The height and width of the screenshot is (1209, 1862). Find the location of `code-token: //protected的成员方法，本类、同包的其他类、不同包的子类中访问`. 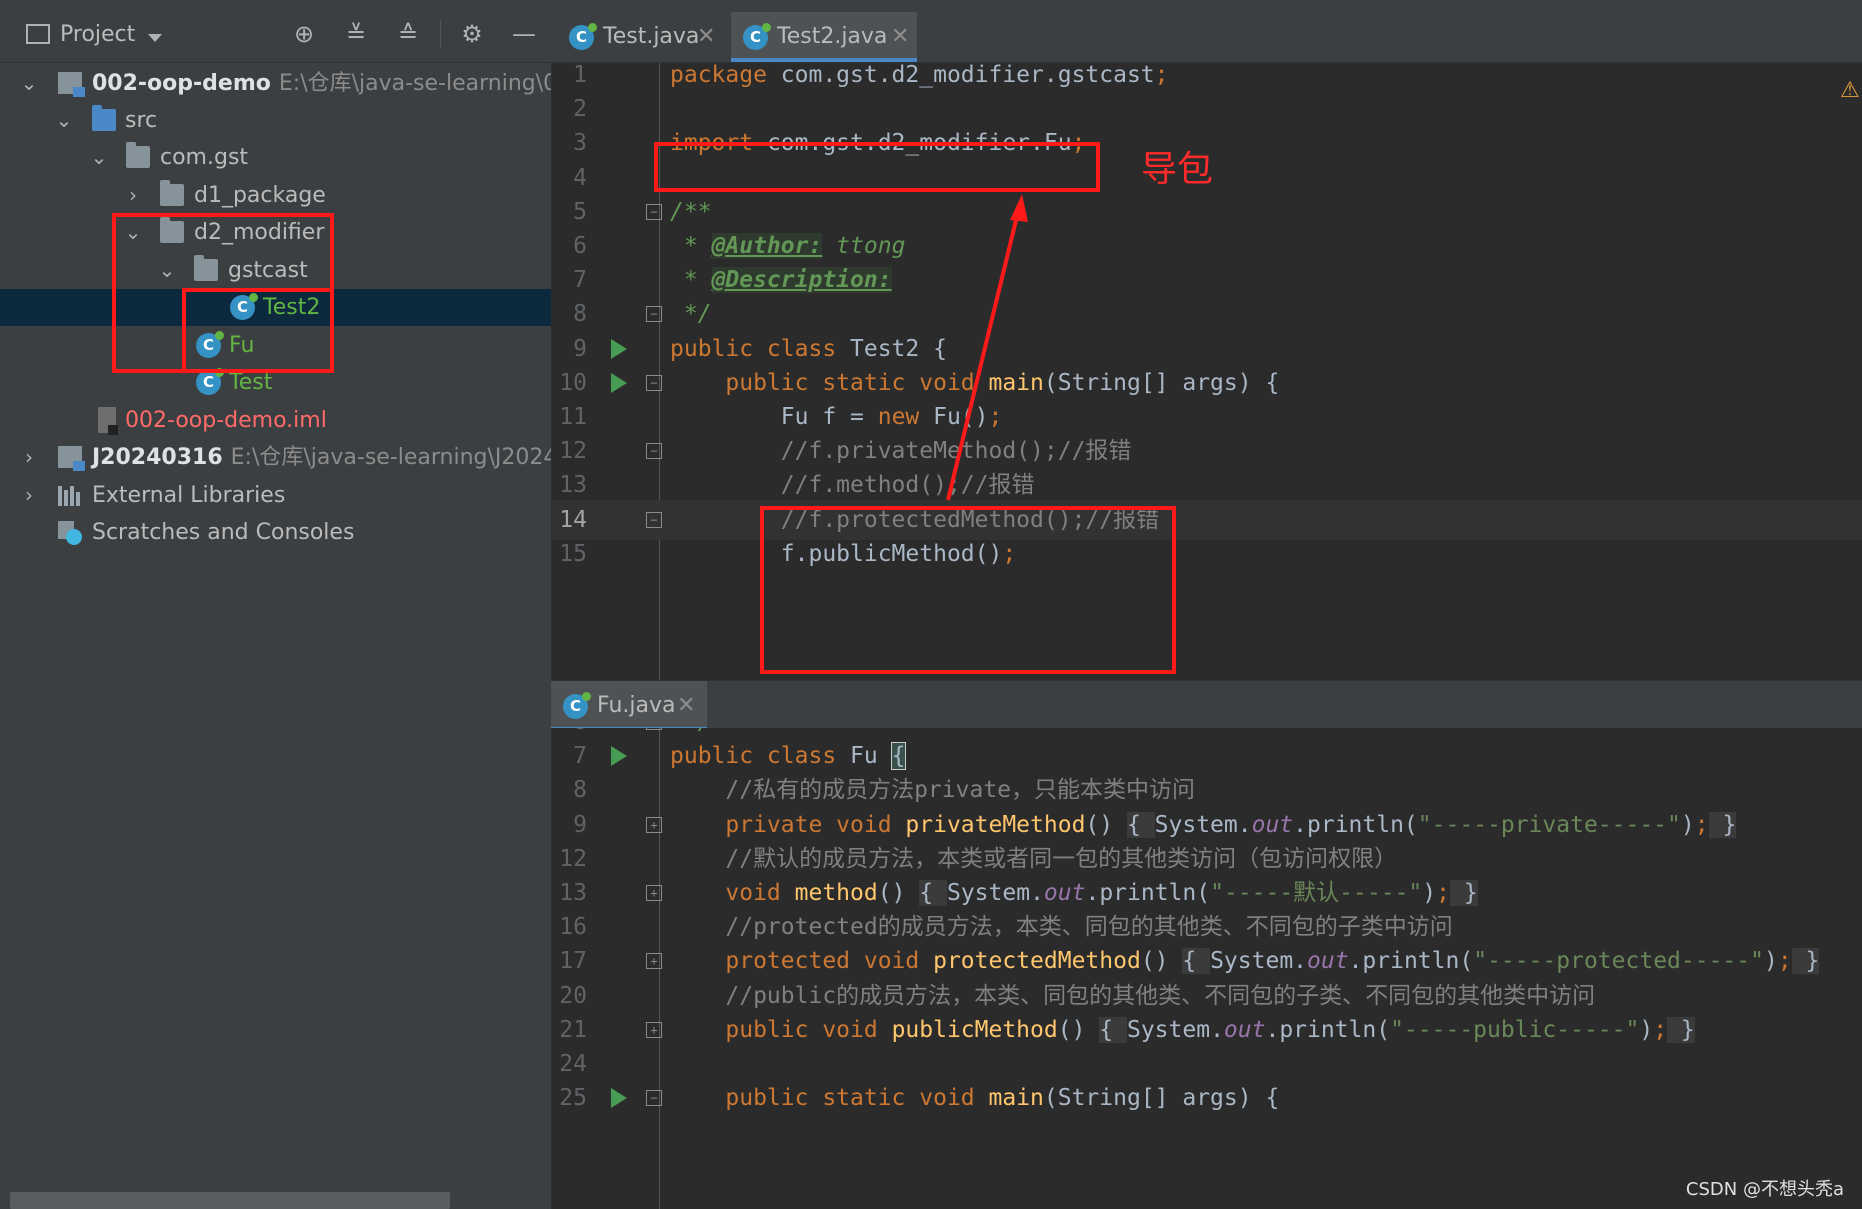

code-token: //protected的成员方法，本类、同包的其他类、不同包的子类中访问 is located at coordinates (1061, 927).